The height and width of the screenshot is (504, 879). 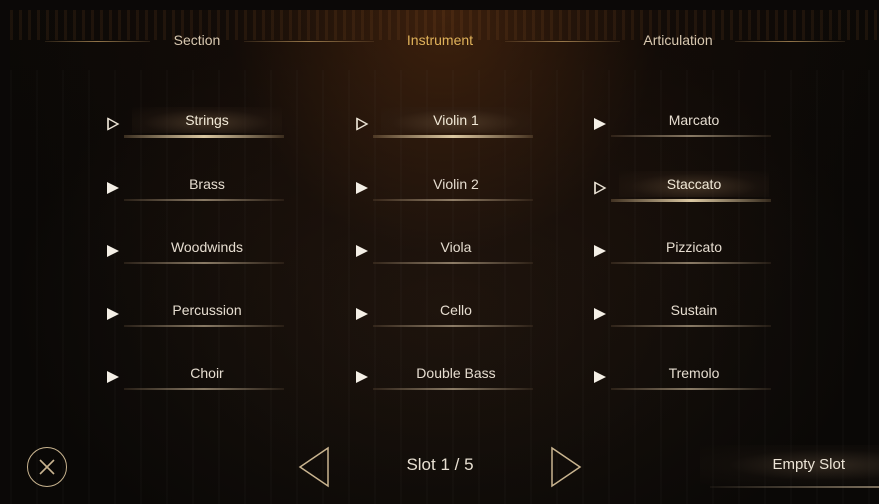 I want to click on instrument-item: Viola, so click(x=445, y=251).